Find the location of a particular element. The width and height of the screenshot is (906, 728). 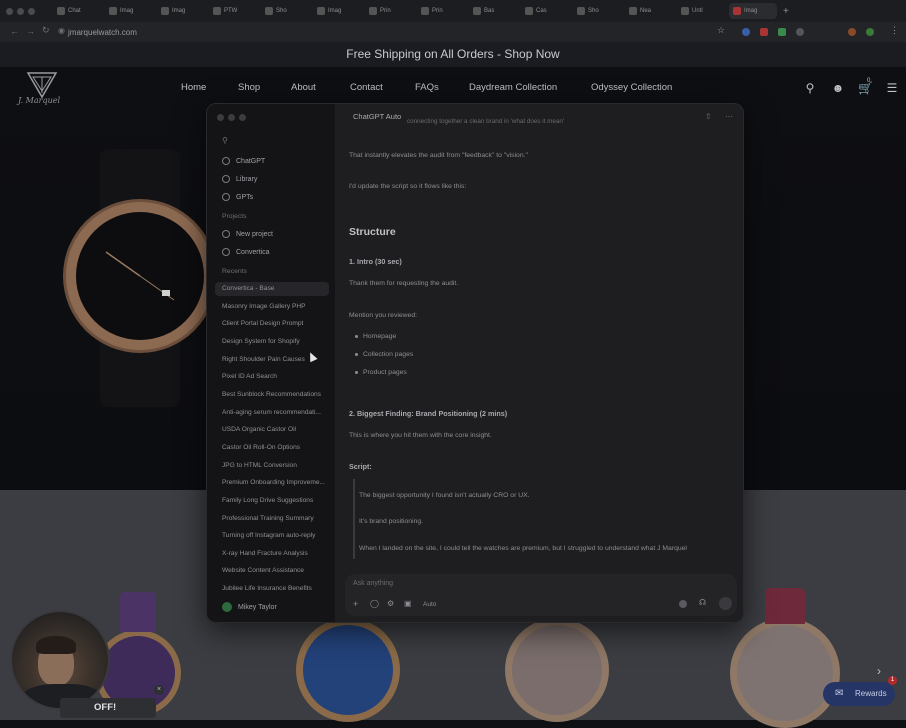

recent-chat-item: Professional Training Summary is located at coordinates (276, 518).